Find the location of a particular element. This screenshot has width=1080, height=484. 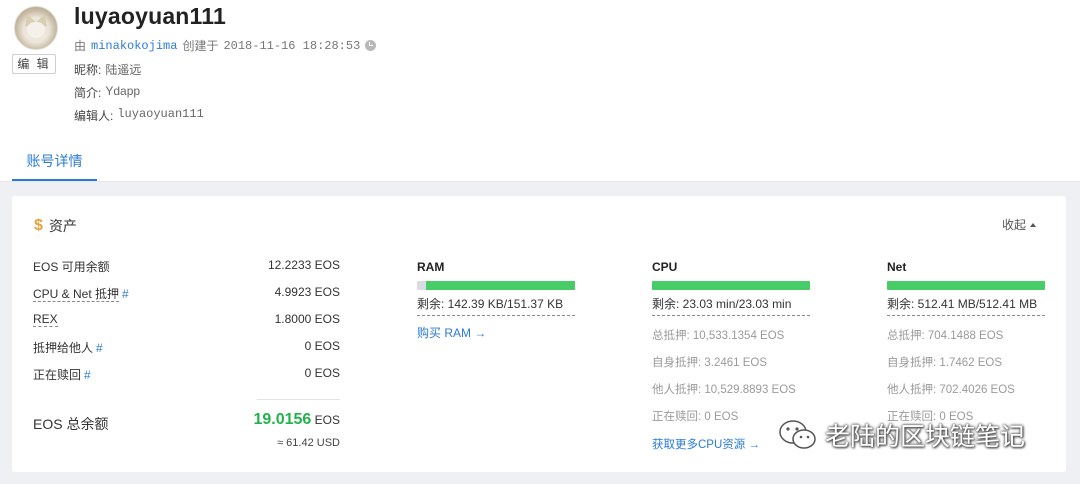

total-balance-value: 19.0156 EOS is located at coordinates (296, 420).